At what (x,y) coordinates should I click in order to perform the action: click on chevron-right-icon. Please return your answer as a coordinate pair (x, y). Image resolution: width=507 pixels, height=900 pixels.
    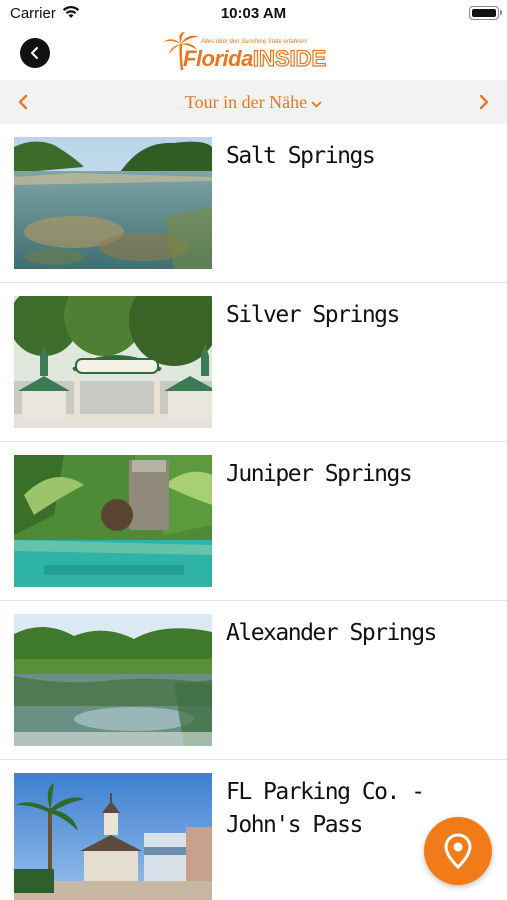
    Looking at the image, I should click on (484, 102).